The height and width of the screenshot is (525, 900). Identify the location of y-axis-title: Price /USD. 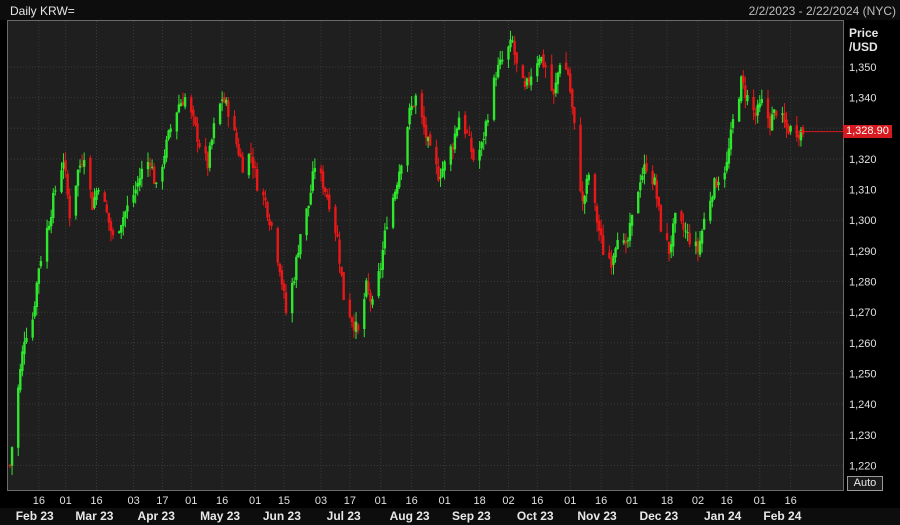
(863, 40).